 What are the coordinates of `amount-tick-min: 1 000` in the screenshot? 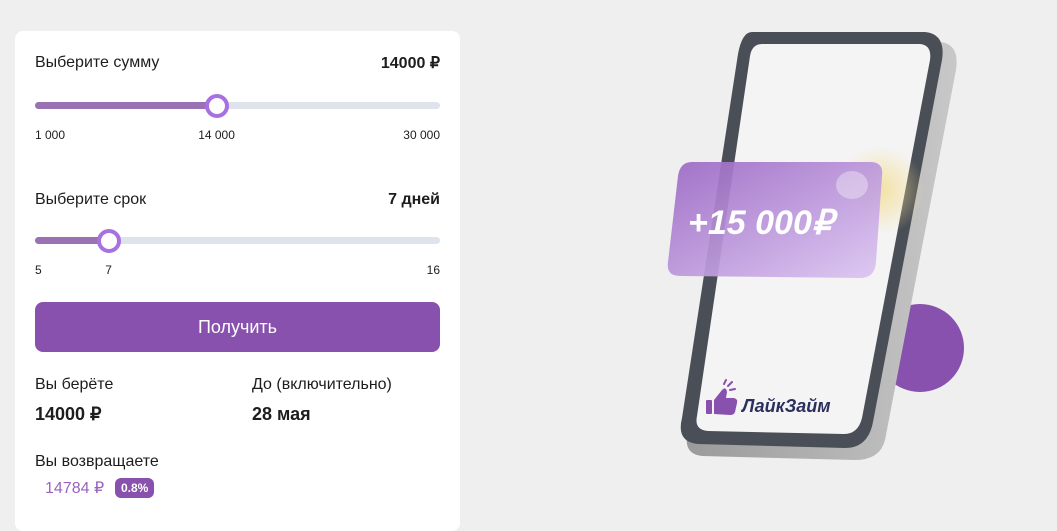 It's located at (50, 135).